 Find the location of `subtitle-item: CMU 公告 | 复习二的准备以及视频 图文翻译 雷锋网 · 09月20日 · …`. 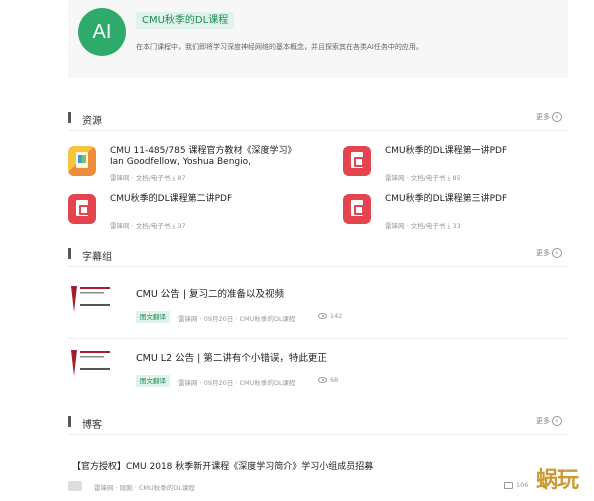

subtitle-item: CMU 公告 | 复习二的准备以及视频 图文翻译 雷锋网 · 09月20日 · … is located at coordinates (318, 306).